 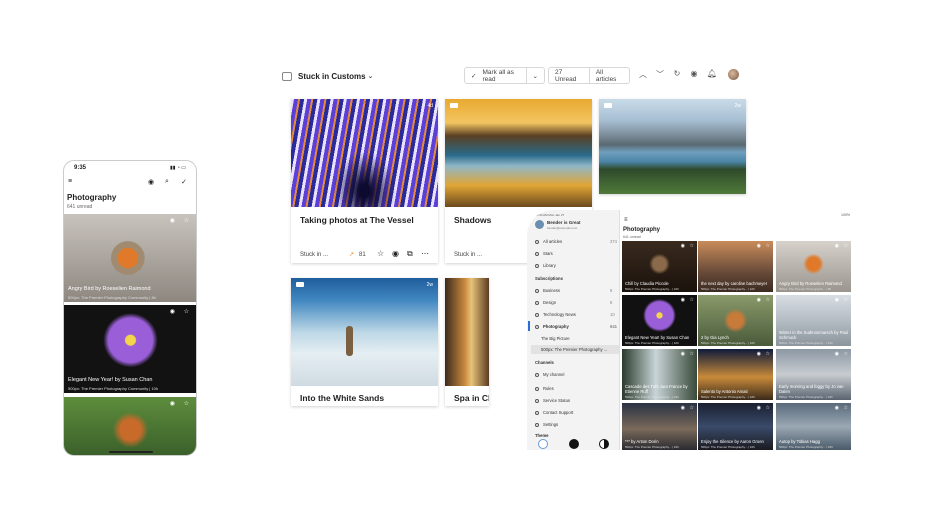 What do you see at coordinates (573, 302) in the screenshot?
I see `sidebar-item-design: Design 8` at bounding box center [573, 302].